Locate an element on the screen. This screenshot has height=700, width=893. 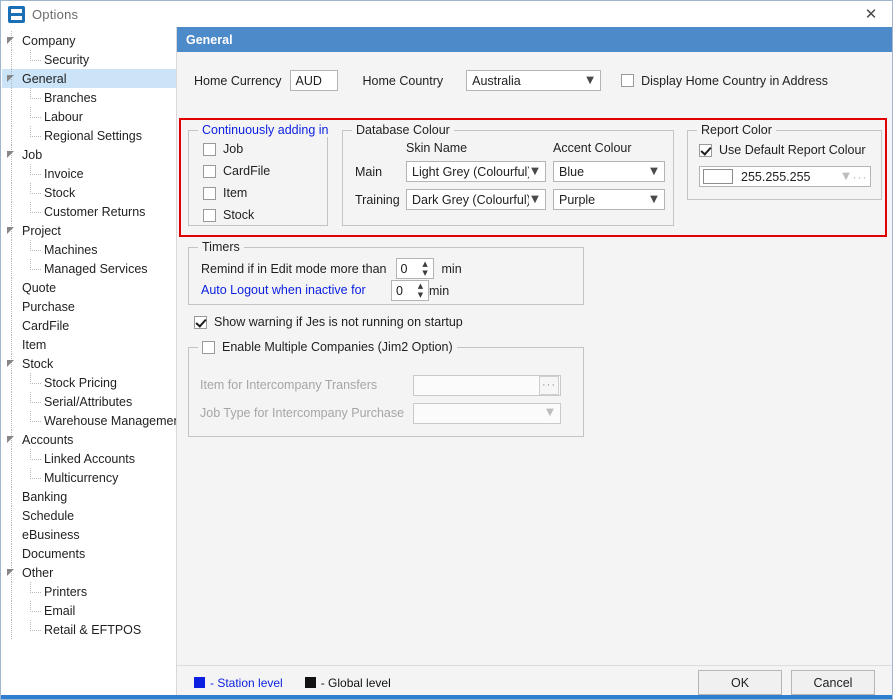
auto-logout-row: Auto Logout when inactive for 0 ▲ ▼ min is located at coordinates (325, 290).